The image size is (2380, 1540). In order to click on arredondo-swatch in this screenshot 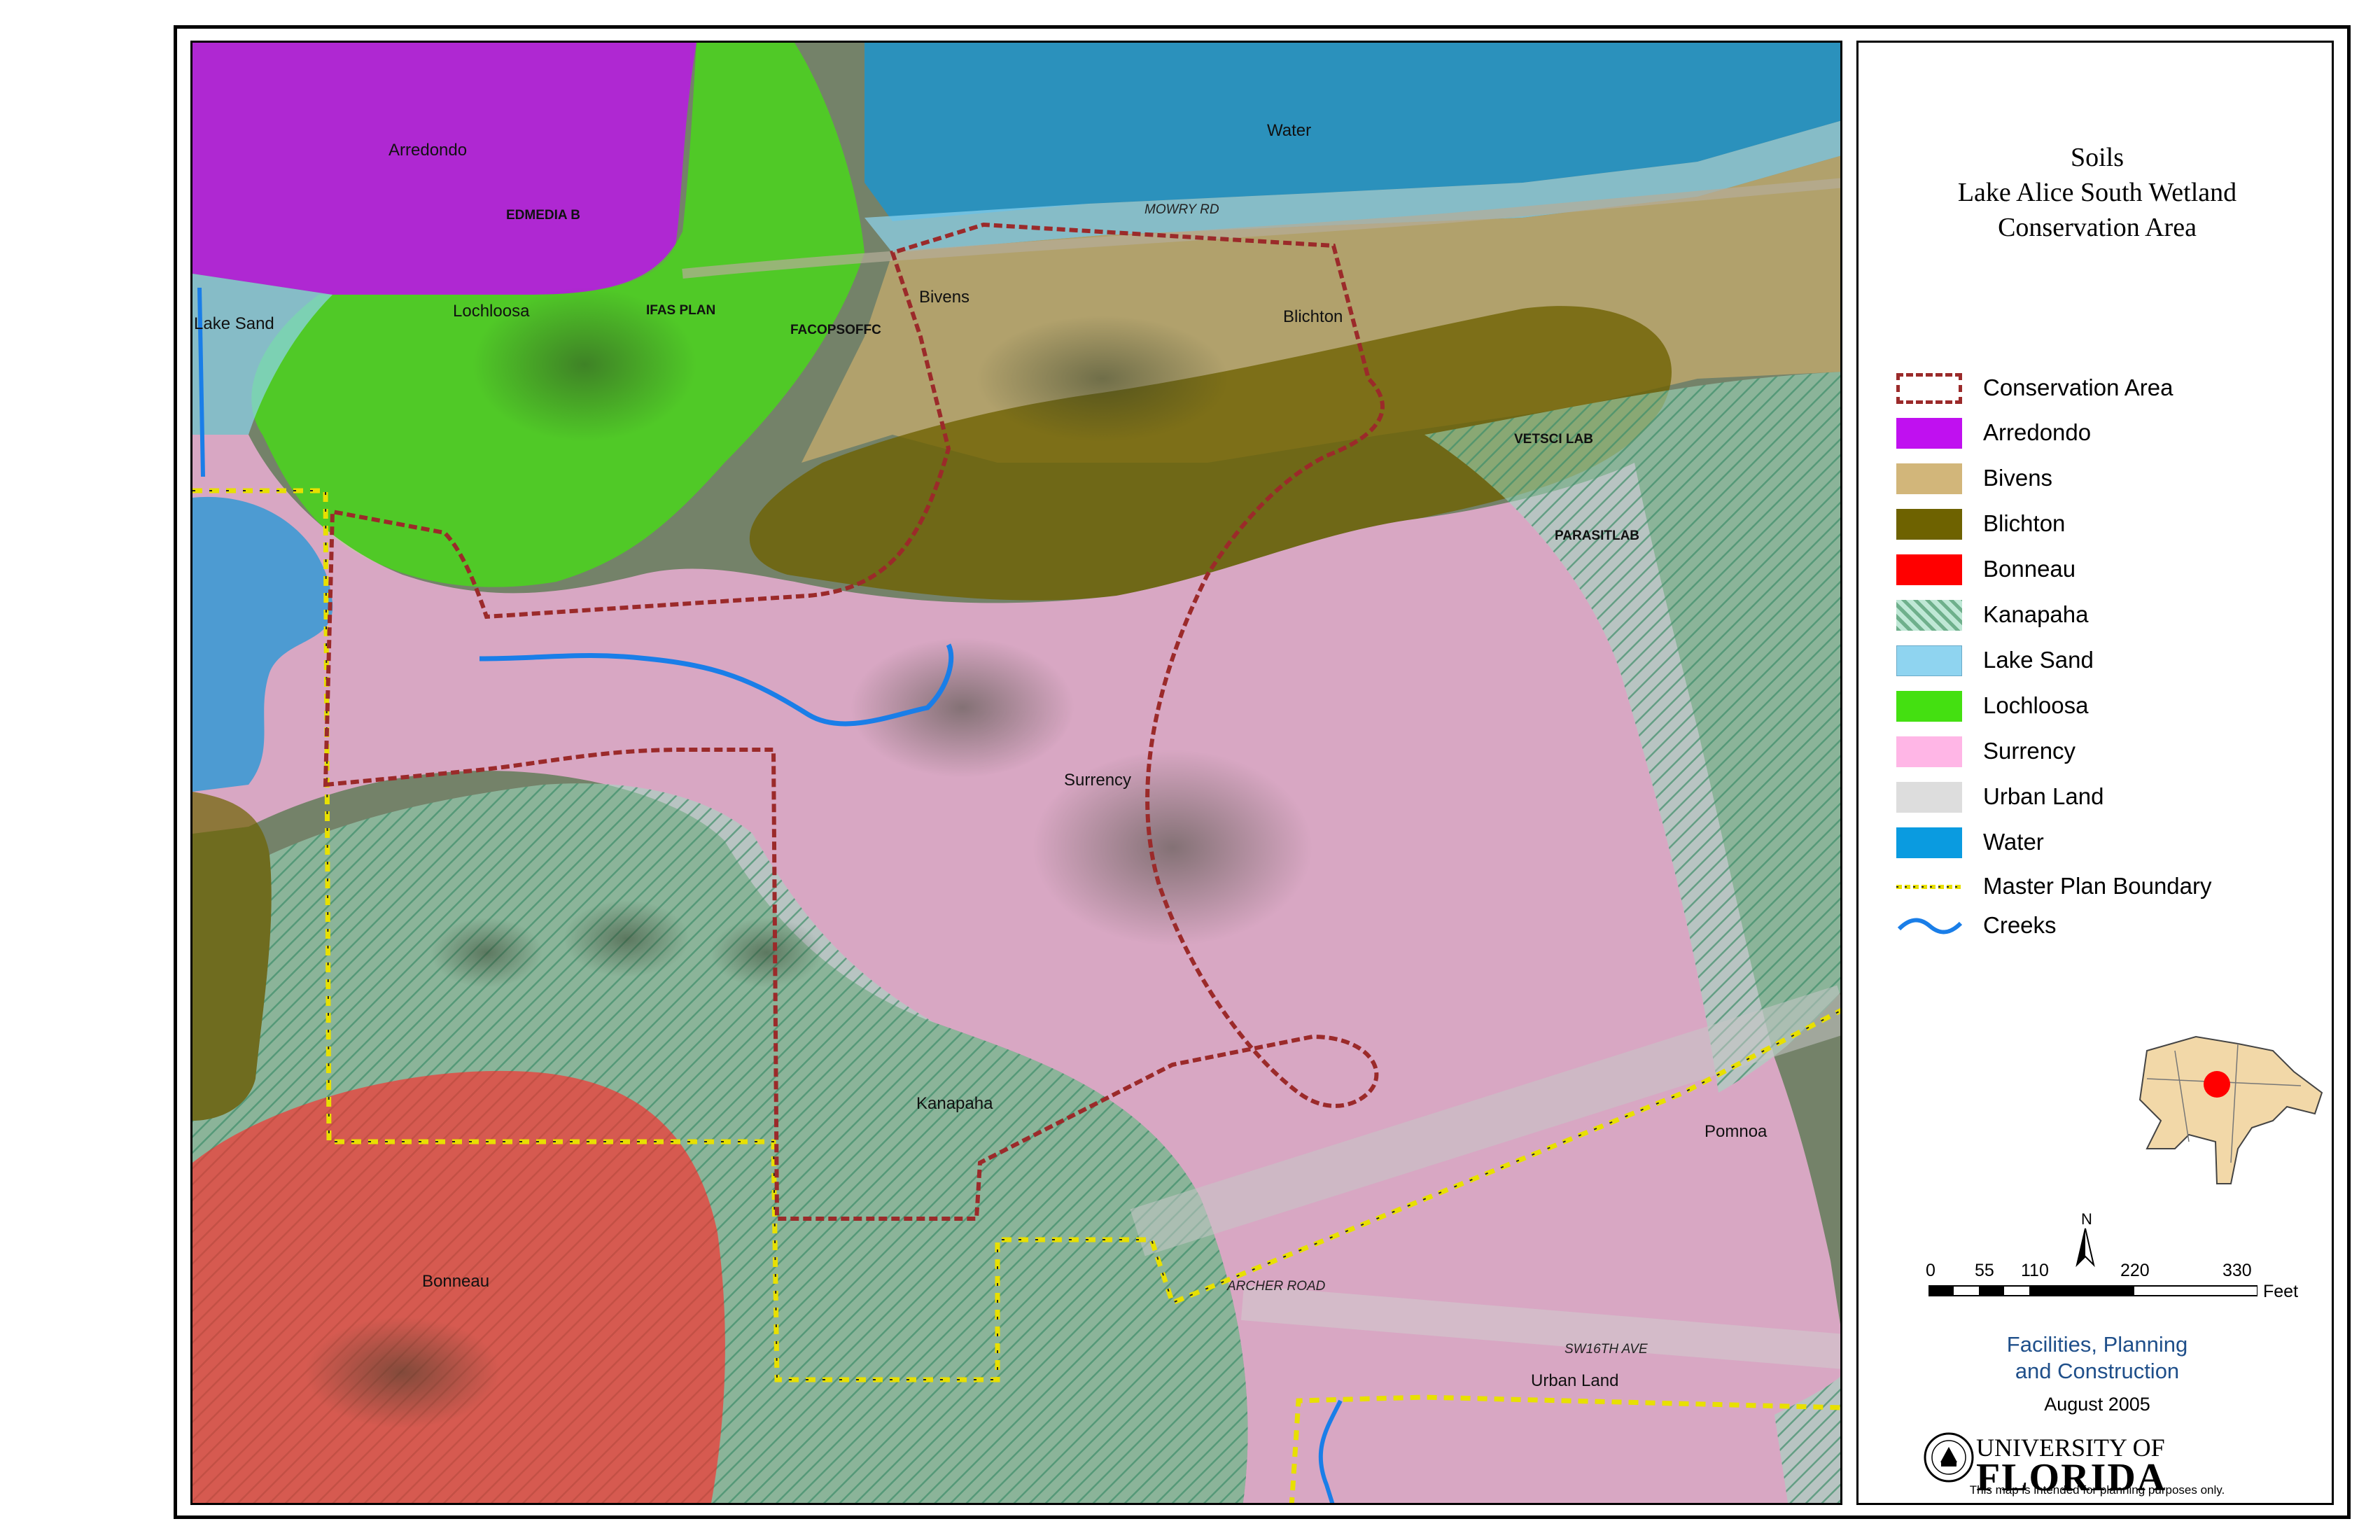, I will do `click(1929, 433)`.